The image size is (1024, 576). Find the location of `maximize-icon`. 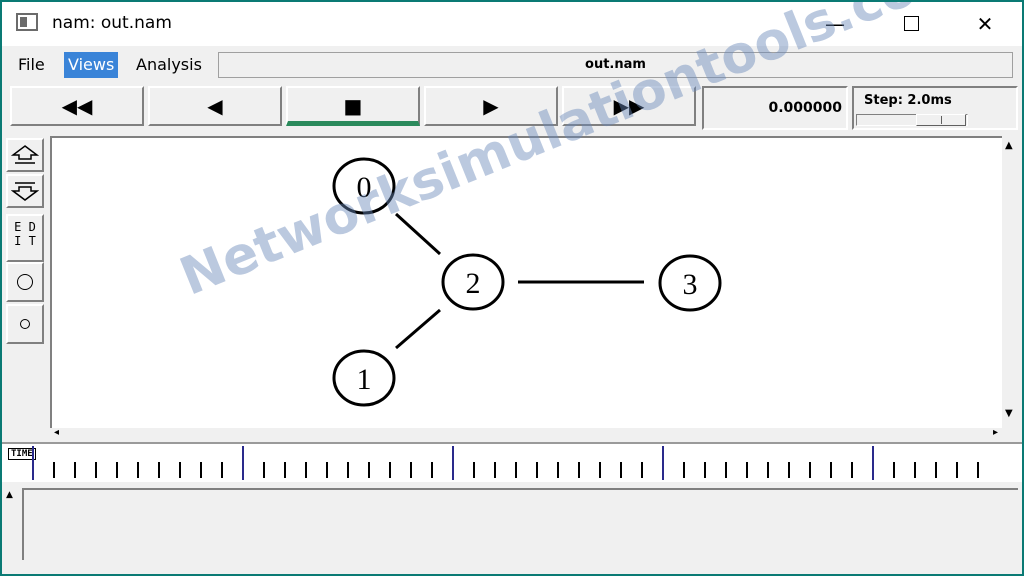

maximize-icon is located at coordinates (911, 23).